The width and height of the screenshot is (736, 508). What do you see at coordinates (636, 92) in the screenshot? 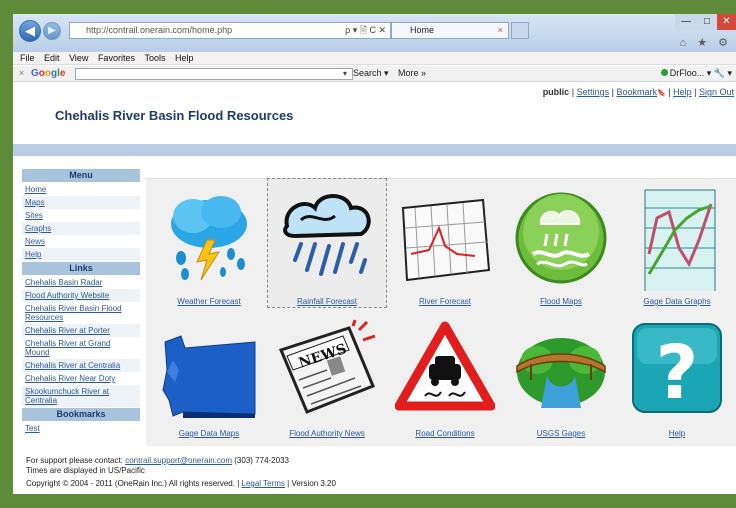
I see `bookmark-link: Bookmark` at bounding box center [636, 92].